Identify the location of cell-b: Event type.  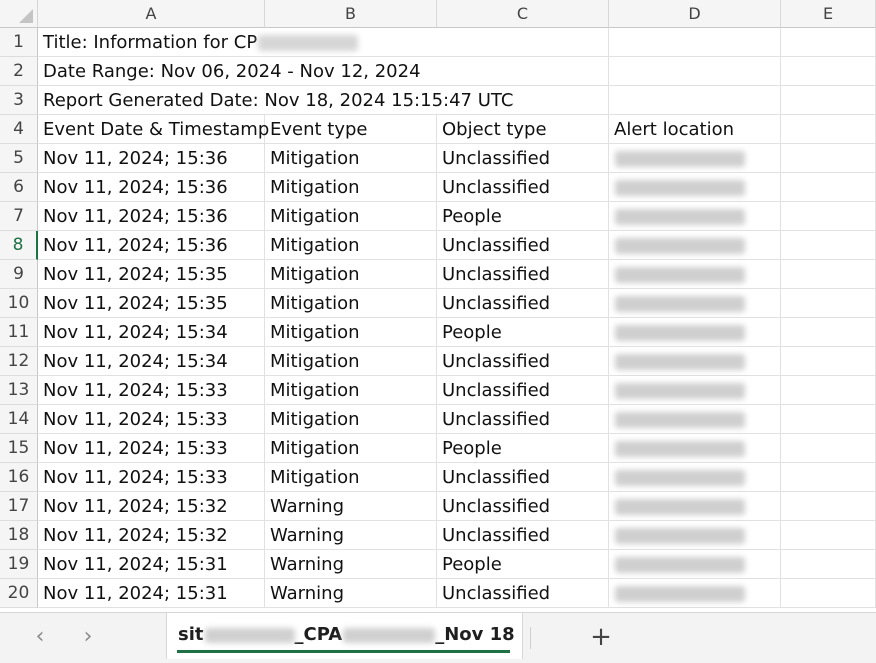
(351, 129).